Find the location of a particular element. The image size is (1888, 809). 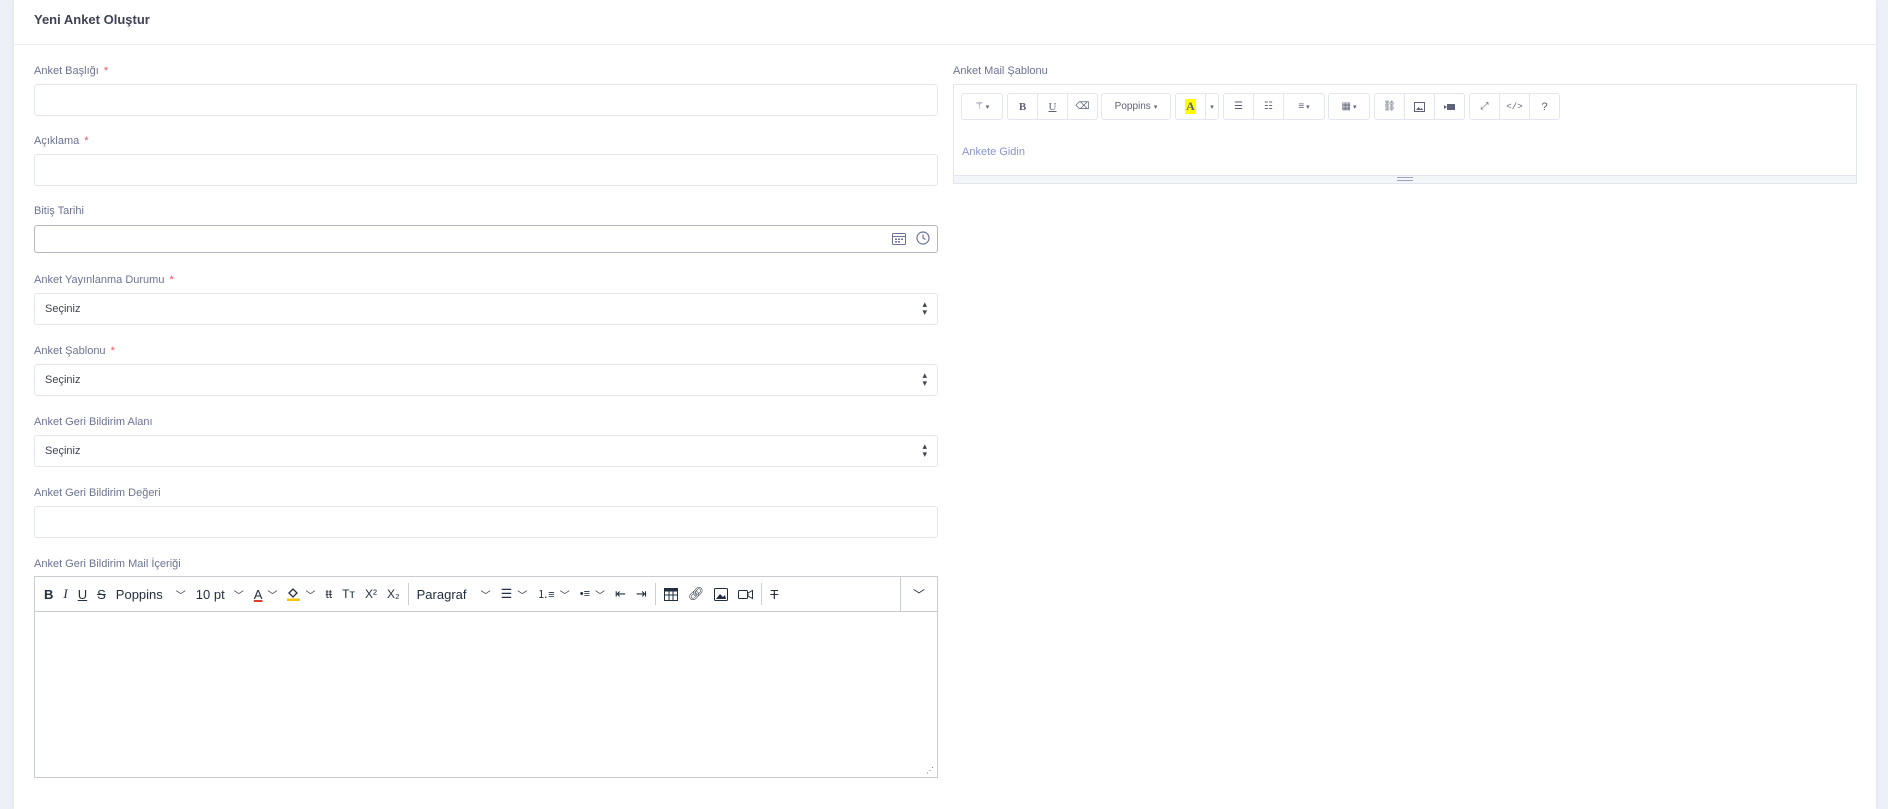

calendar-icon is located at coordinates (899, 238).